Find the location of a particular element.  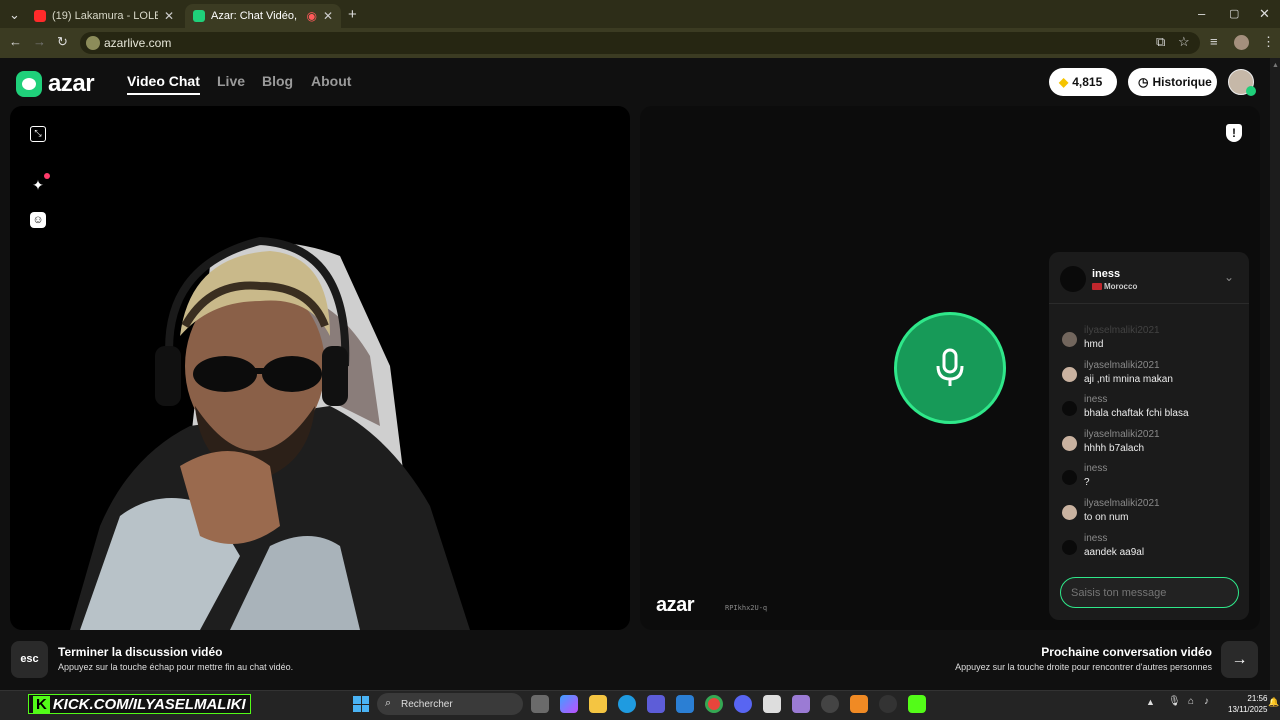

mail-icon is located at coordinates (685, 704).